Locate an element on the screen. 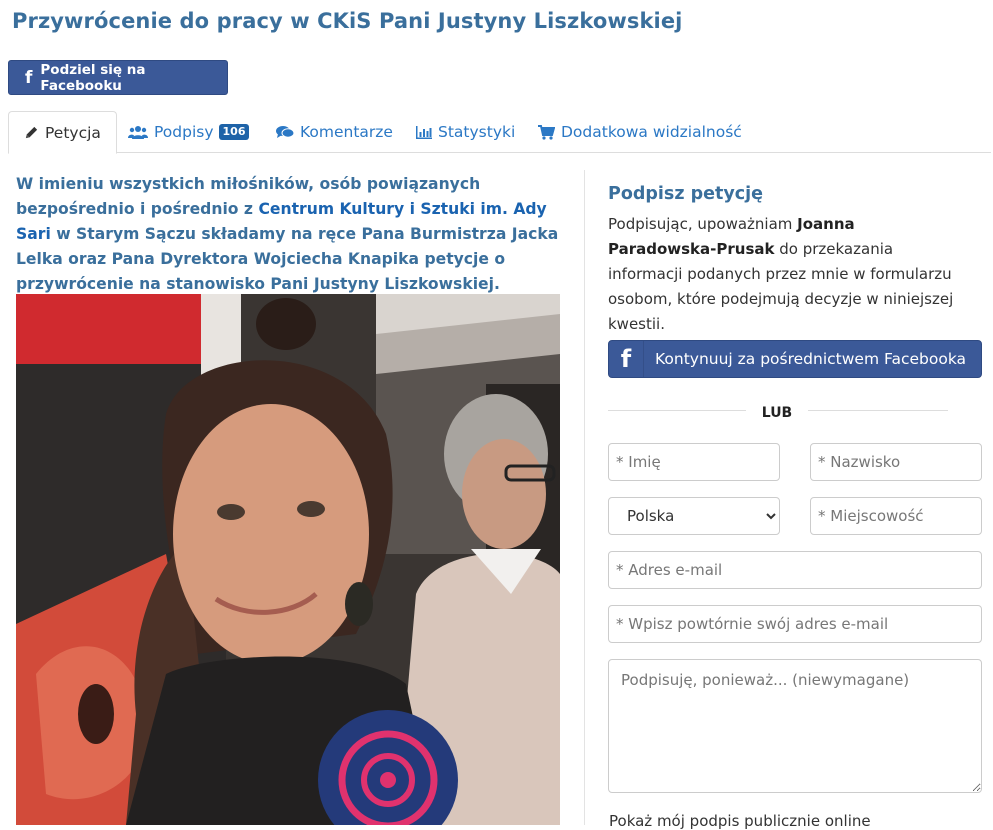 The width and height of the screenshot is (993, 830). users-icon is located at coordinates (138, 132).